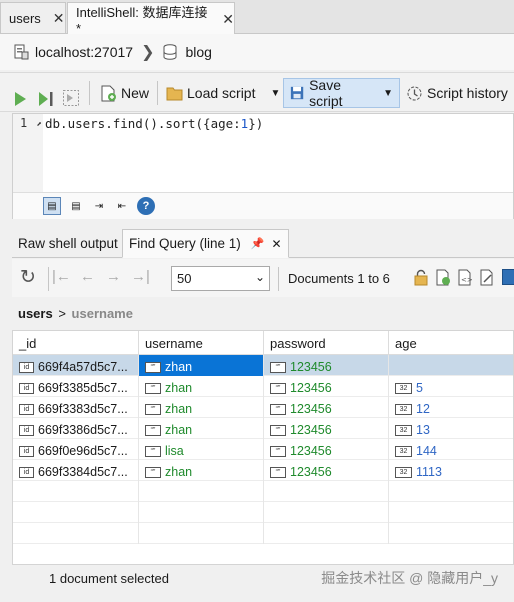  What do you see at coordinates (341, 93) in the screenshot?
I see `save-script-button: Save script ▼` at bounding box center [341, 93].